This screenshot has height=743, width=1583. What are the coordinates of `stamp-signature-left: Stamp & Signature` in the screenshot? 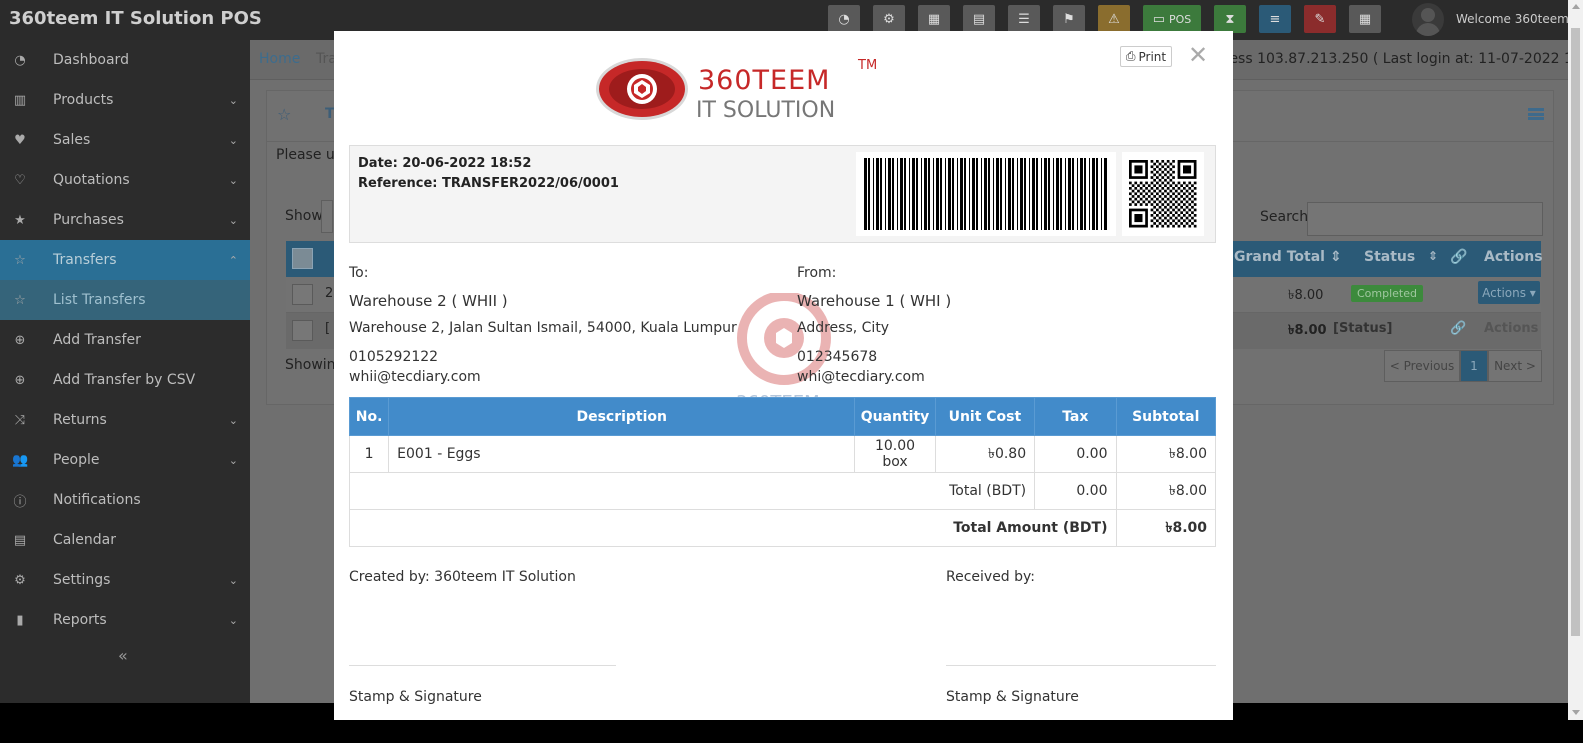 It's located at (415, 697).